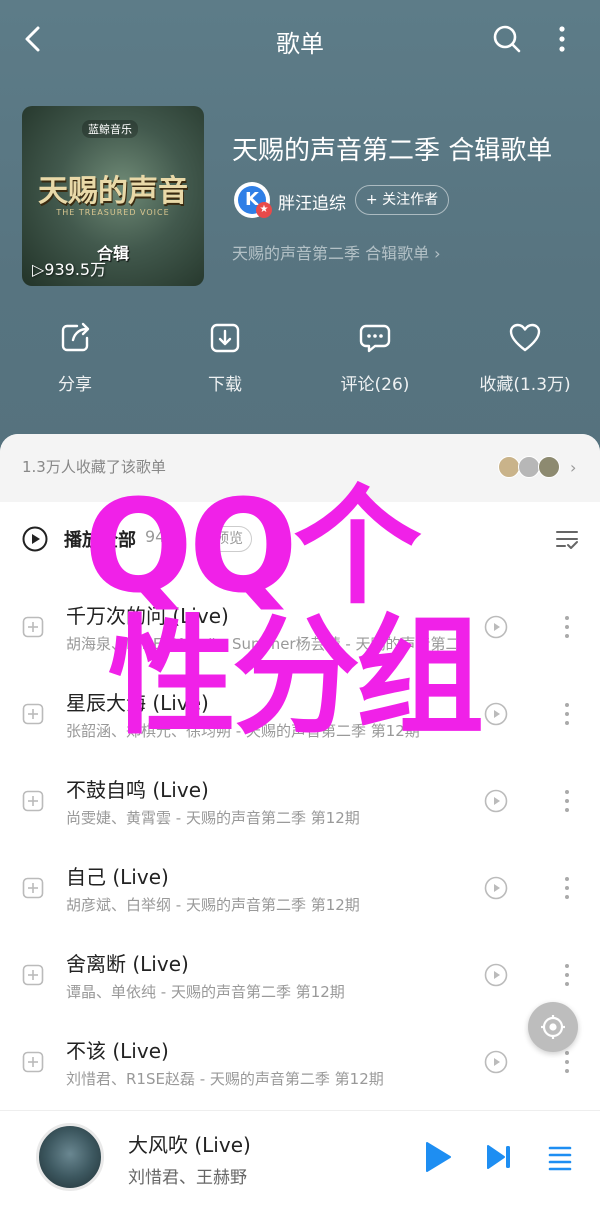  I want to click on comment-button: 评论(26), so click(375, 357).